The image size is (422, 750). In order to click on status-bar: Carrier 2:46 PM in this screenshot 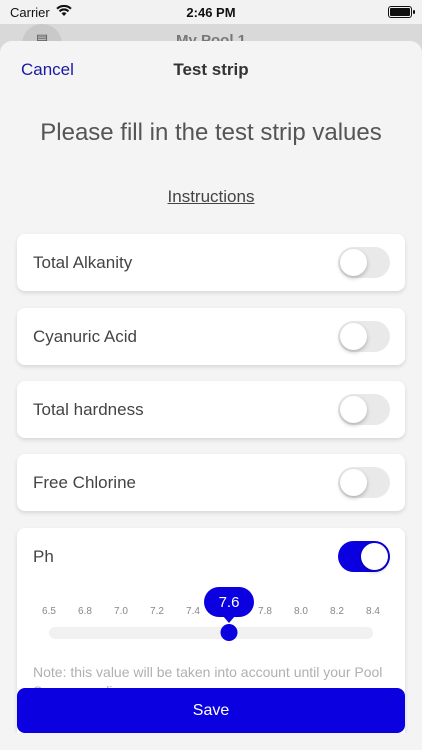, I will do `click(211, 12)`.